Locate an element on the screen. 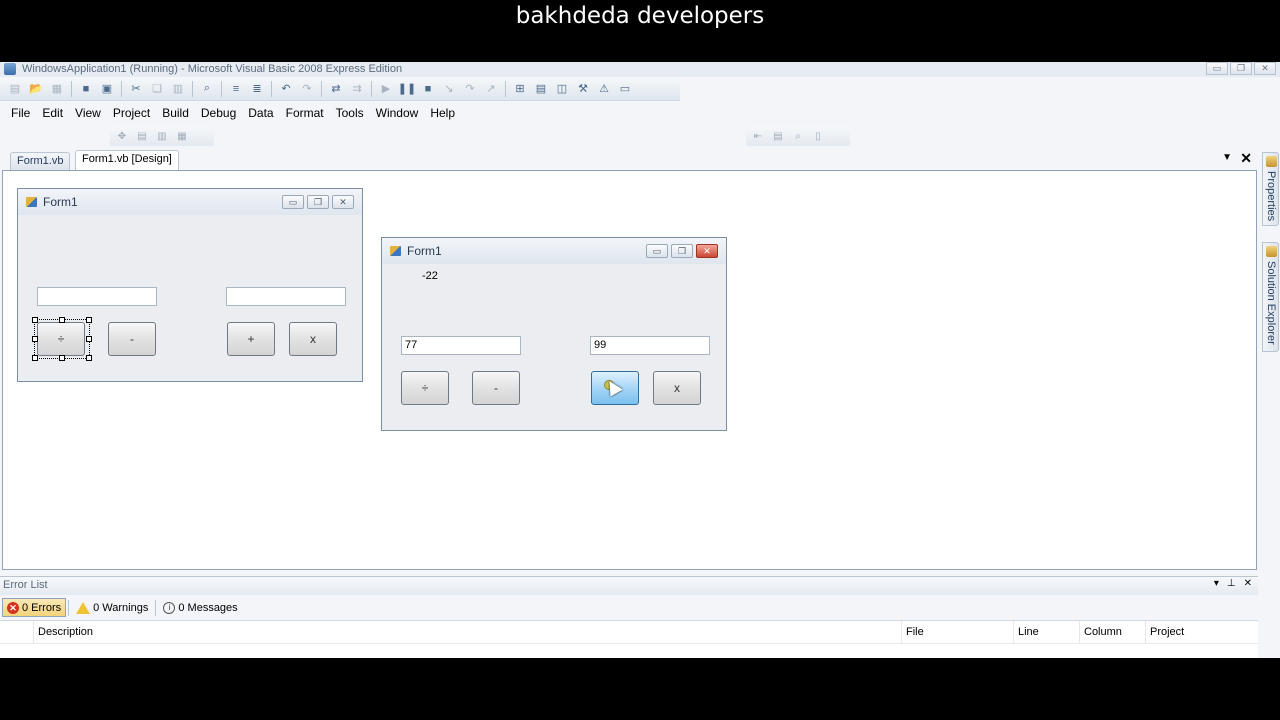  object-browser-icon: ◫ is located at coordinates (562, 89).